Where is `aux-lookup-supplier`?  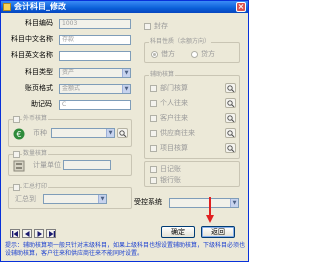 aux-lookup-supplier is located at coordinates (230, 133).